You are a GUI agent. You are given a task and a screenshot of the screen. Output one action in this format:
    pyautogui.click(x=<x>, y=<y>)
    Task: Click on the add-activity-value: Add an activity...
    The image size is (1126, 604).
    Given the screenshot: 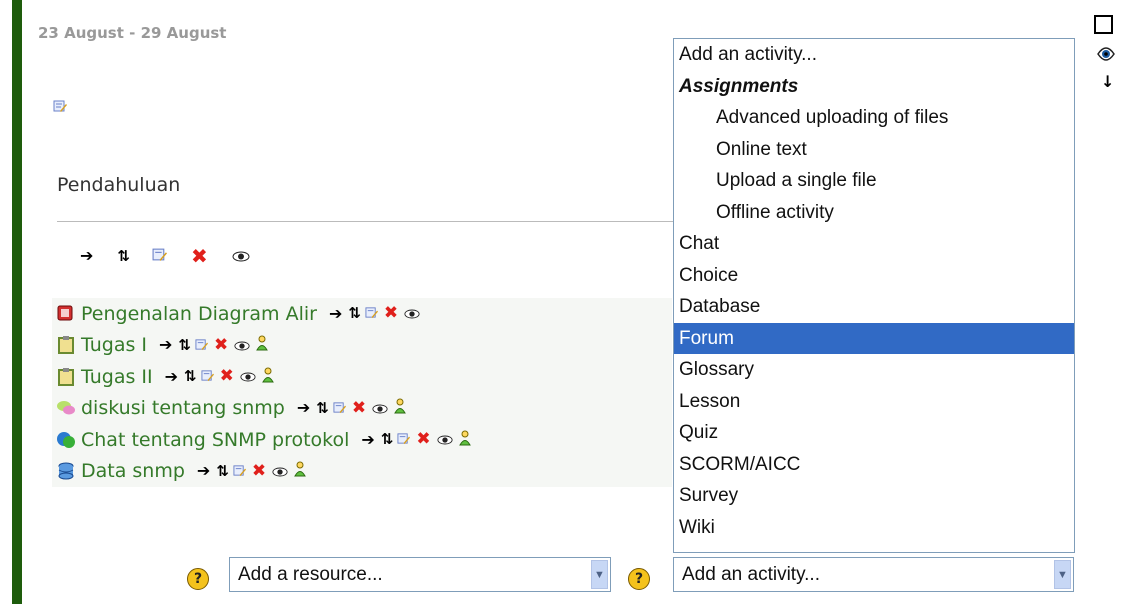 What is the action you would take?
    pyautogui.click(x=751, y=574)
    